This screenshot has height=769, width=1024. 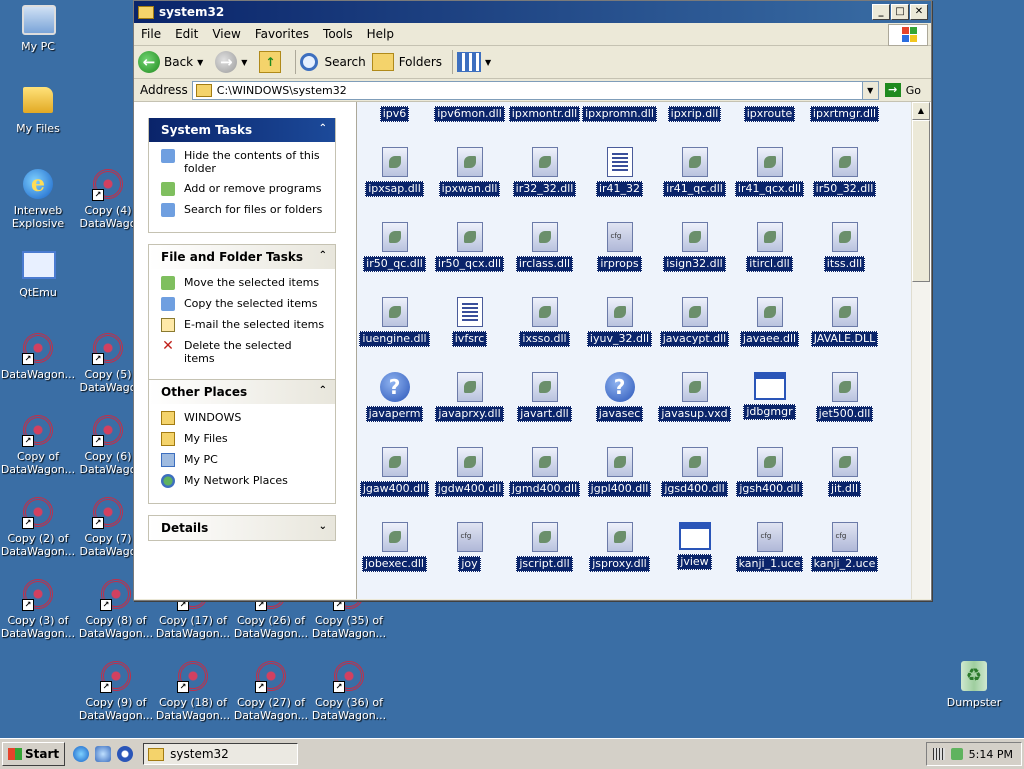 I want to click on task-search-files: Search for files or folders, so click(x=243, y=210).